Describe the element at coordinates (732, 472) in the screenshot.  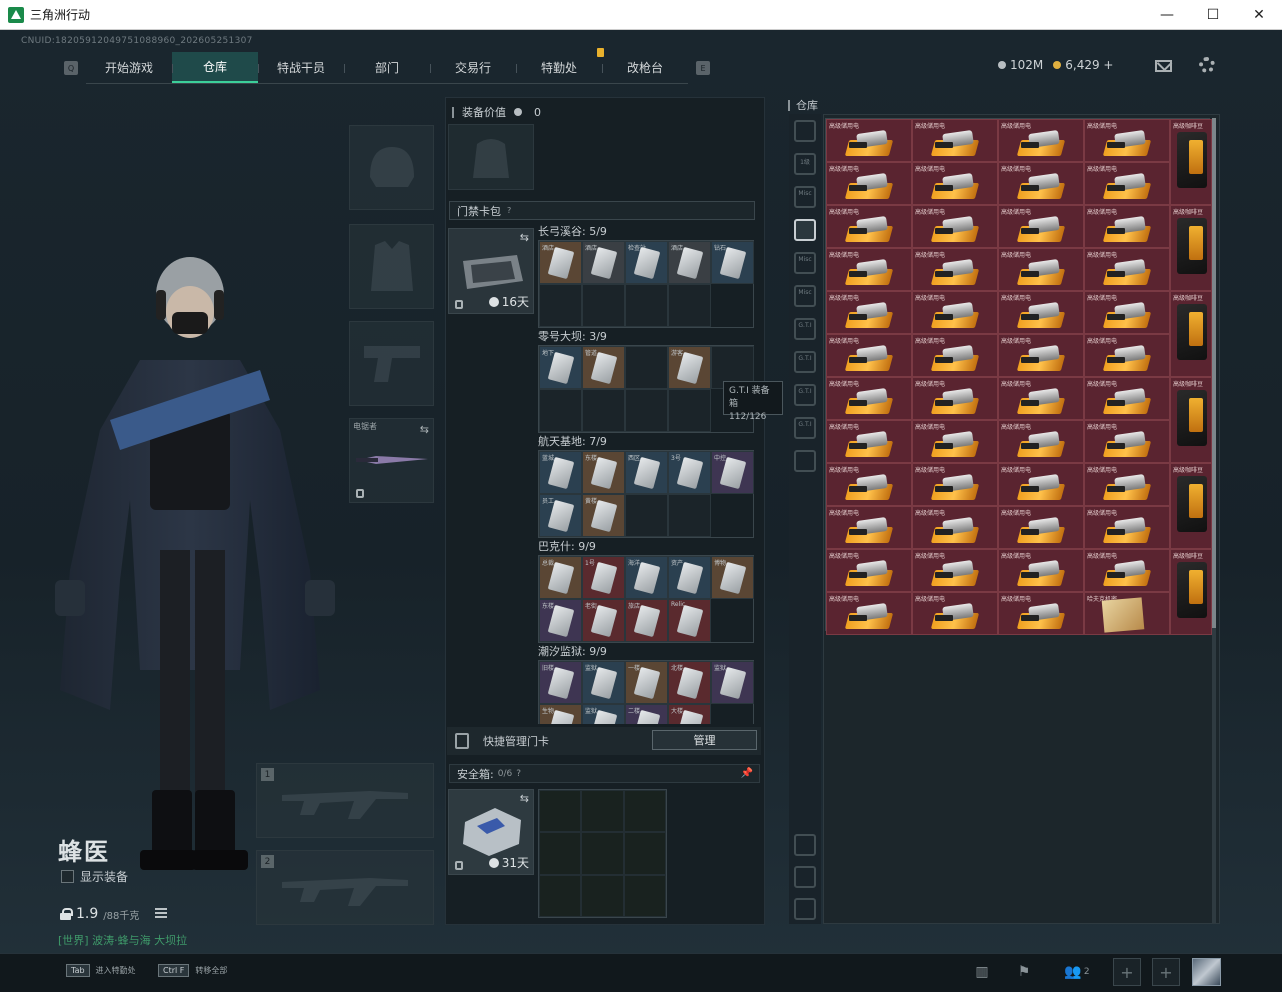
I see `keycard: 中控` at that location.